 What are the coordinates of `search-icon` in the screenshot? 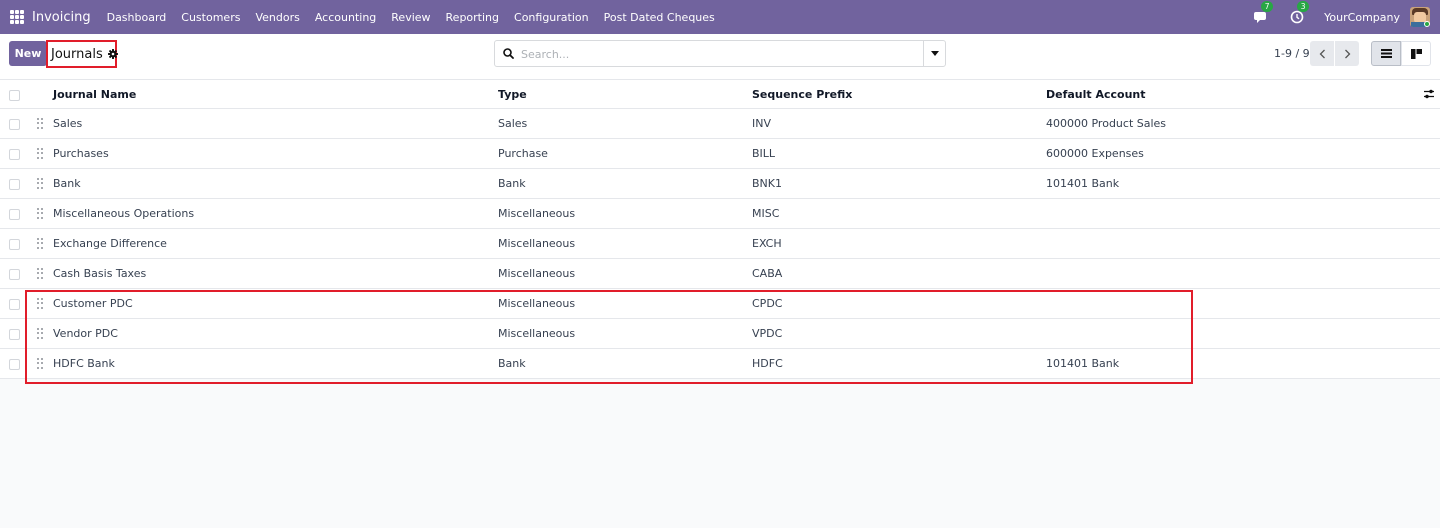 It's located at (508, 55).